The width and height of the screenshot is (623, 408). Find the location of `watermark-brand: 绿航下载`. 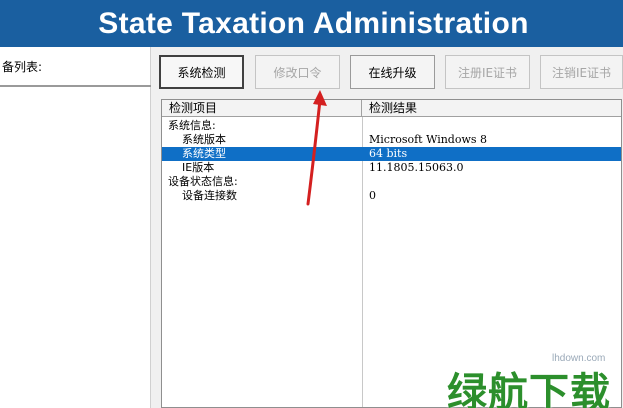

watermark-brand: 绿航下载 is located at coordinates (529, 389).